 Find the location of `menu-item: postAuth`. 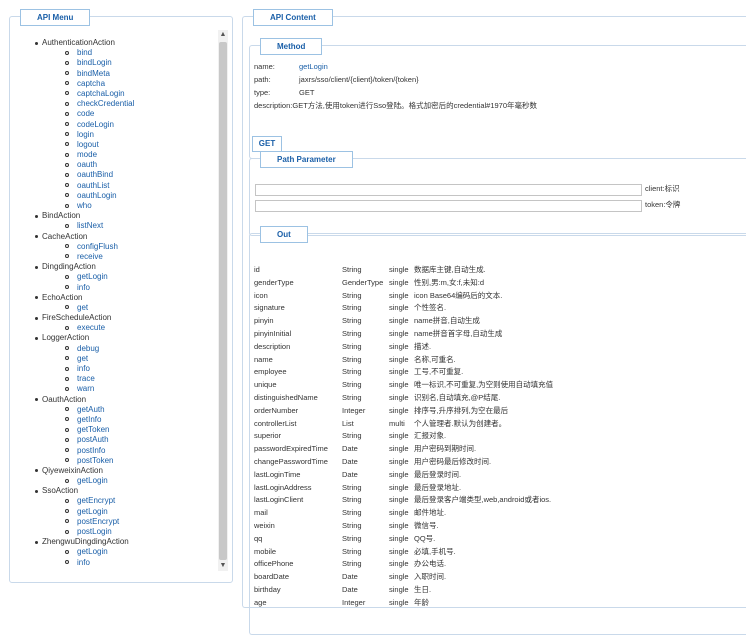

menu-item: postAuth is located at coordinates (125, 440).